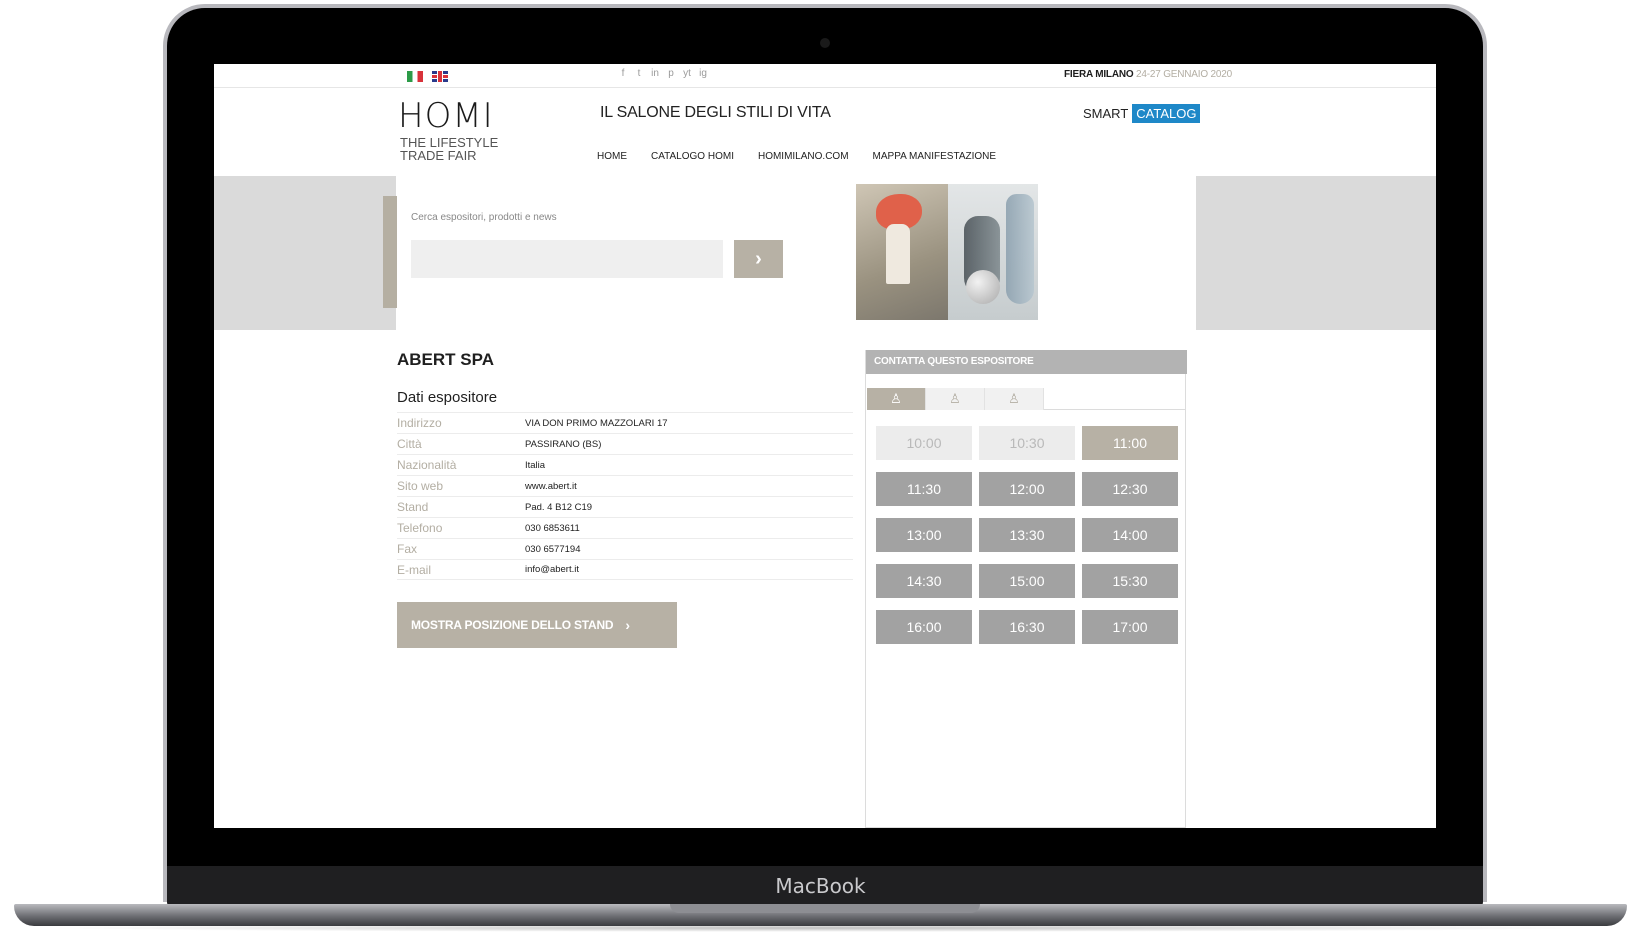 The image size is (1641, 934). I want to click on detail-label: Stand, so click(413, 507).